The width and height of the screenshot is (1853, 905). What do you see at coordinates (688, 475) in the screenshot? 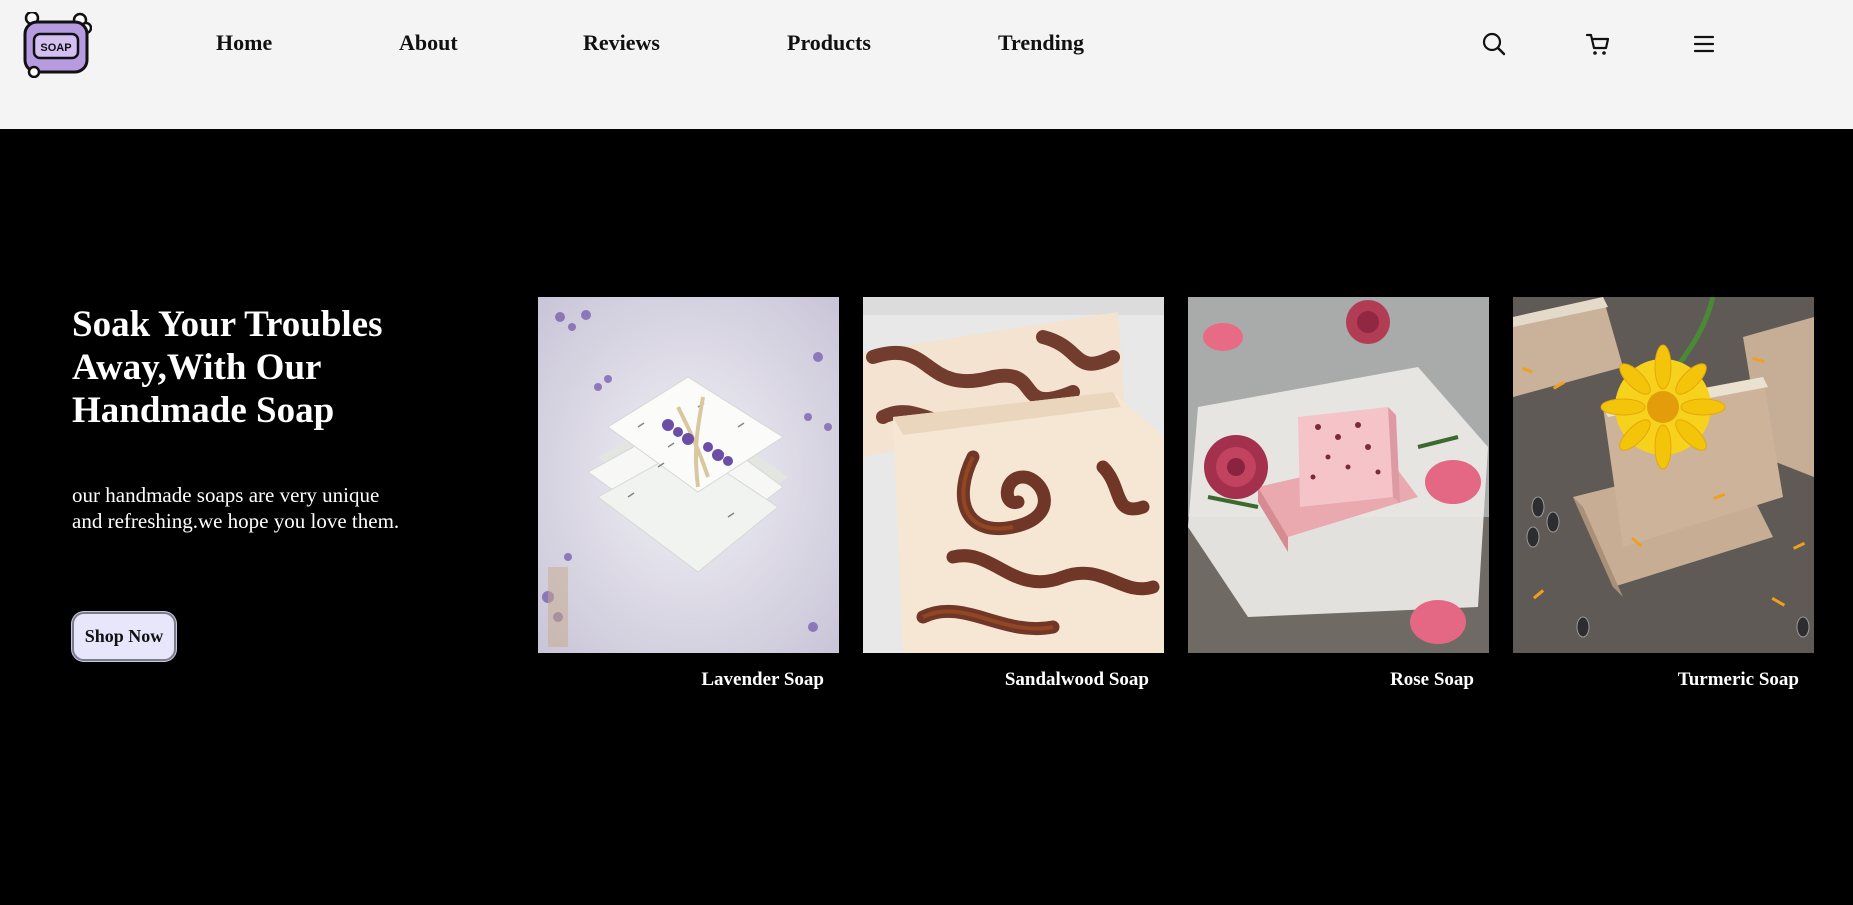
I see `lavender-soap-image` at bounding box center [688, 475].